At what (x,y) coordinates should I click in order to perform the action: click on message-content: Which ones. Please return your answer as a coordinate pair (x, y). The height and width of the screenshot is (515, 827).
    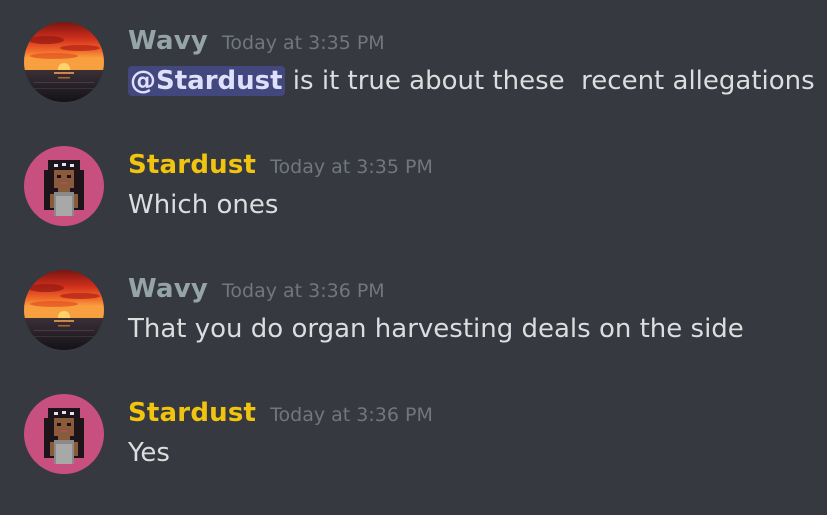
    Looking at the image, I should click on (203, 205).